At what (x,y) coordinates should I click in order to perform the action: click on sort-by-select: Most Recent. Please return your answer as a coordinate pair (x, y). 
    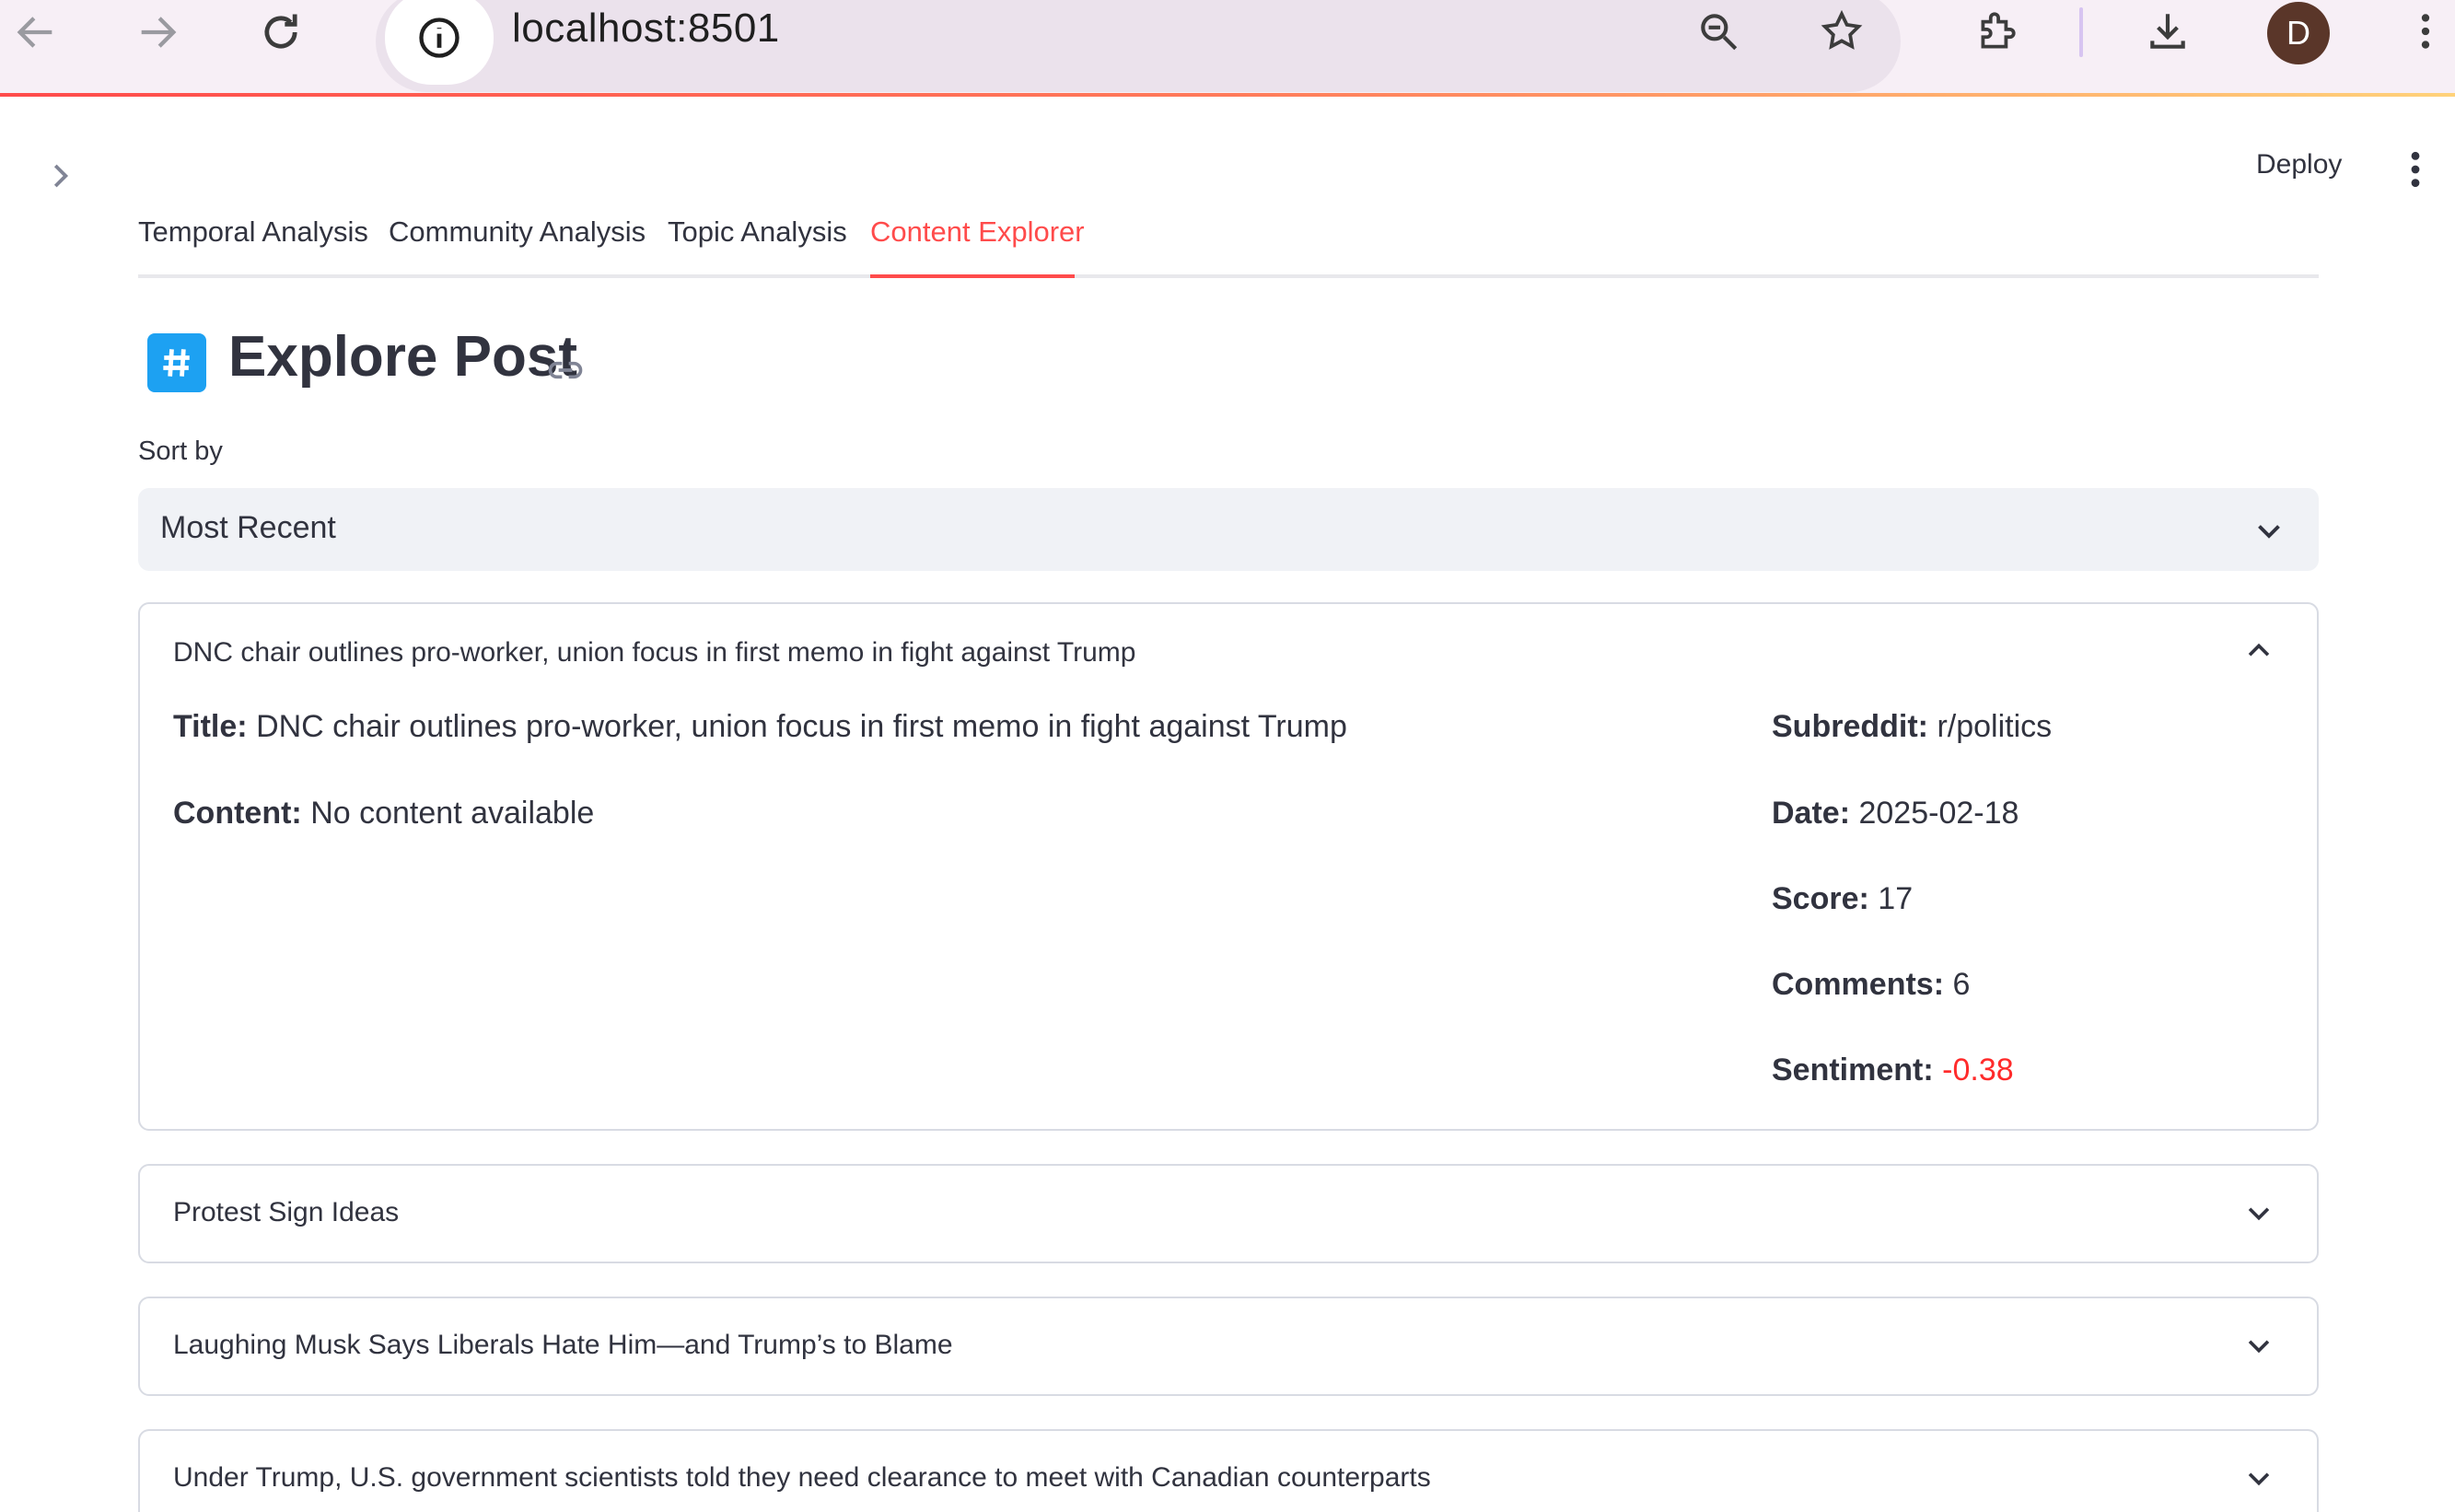
    Looking at the image, I should click on (1228, 530).